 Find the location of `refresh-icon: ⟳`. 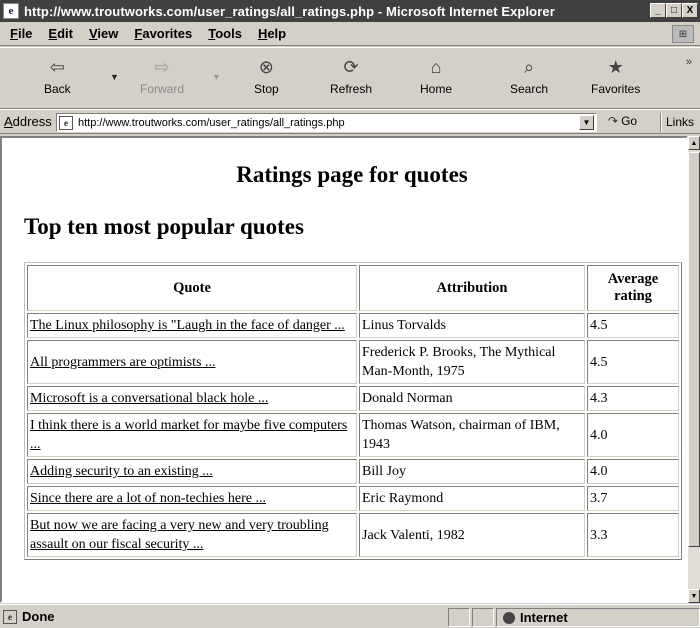

refresh-icon: ⟳ is located at coordinates (351, 66).